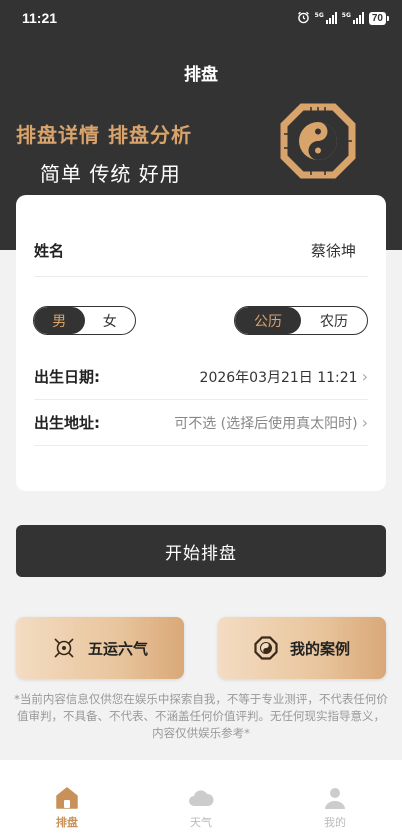 The width and height of the screenshot is (402, 840). Describe the element at coordinates (104, 135) in the screenshot. I see `hero-title: 排盘详情 排盘分析` at that location.